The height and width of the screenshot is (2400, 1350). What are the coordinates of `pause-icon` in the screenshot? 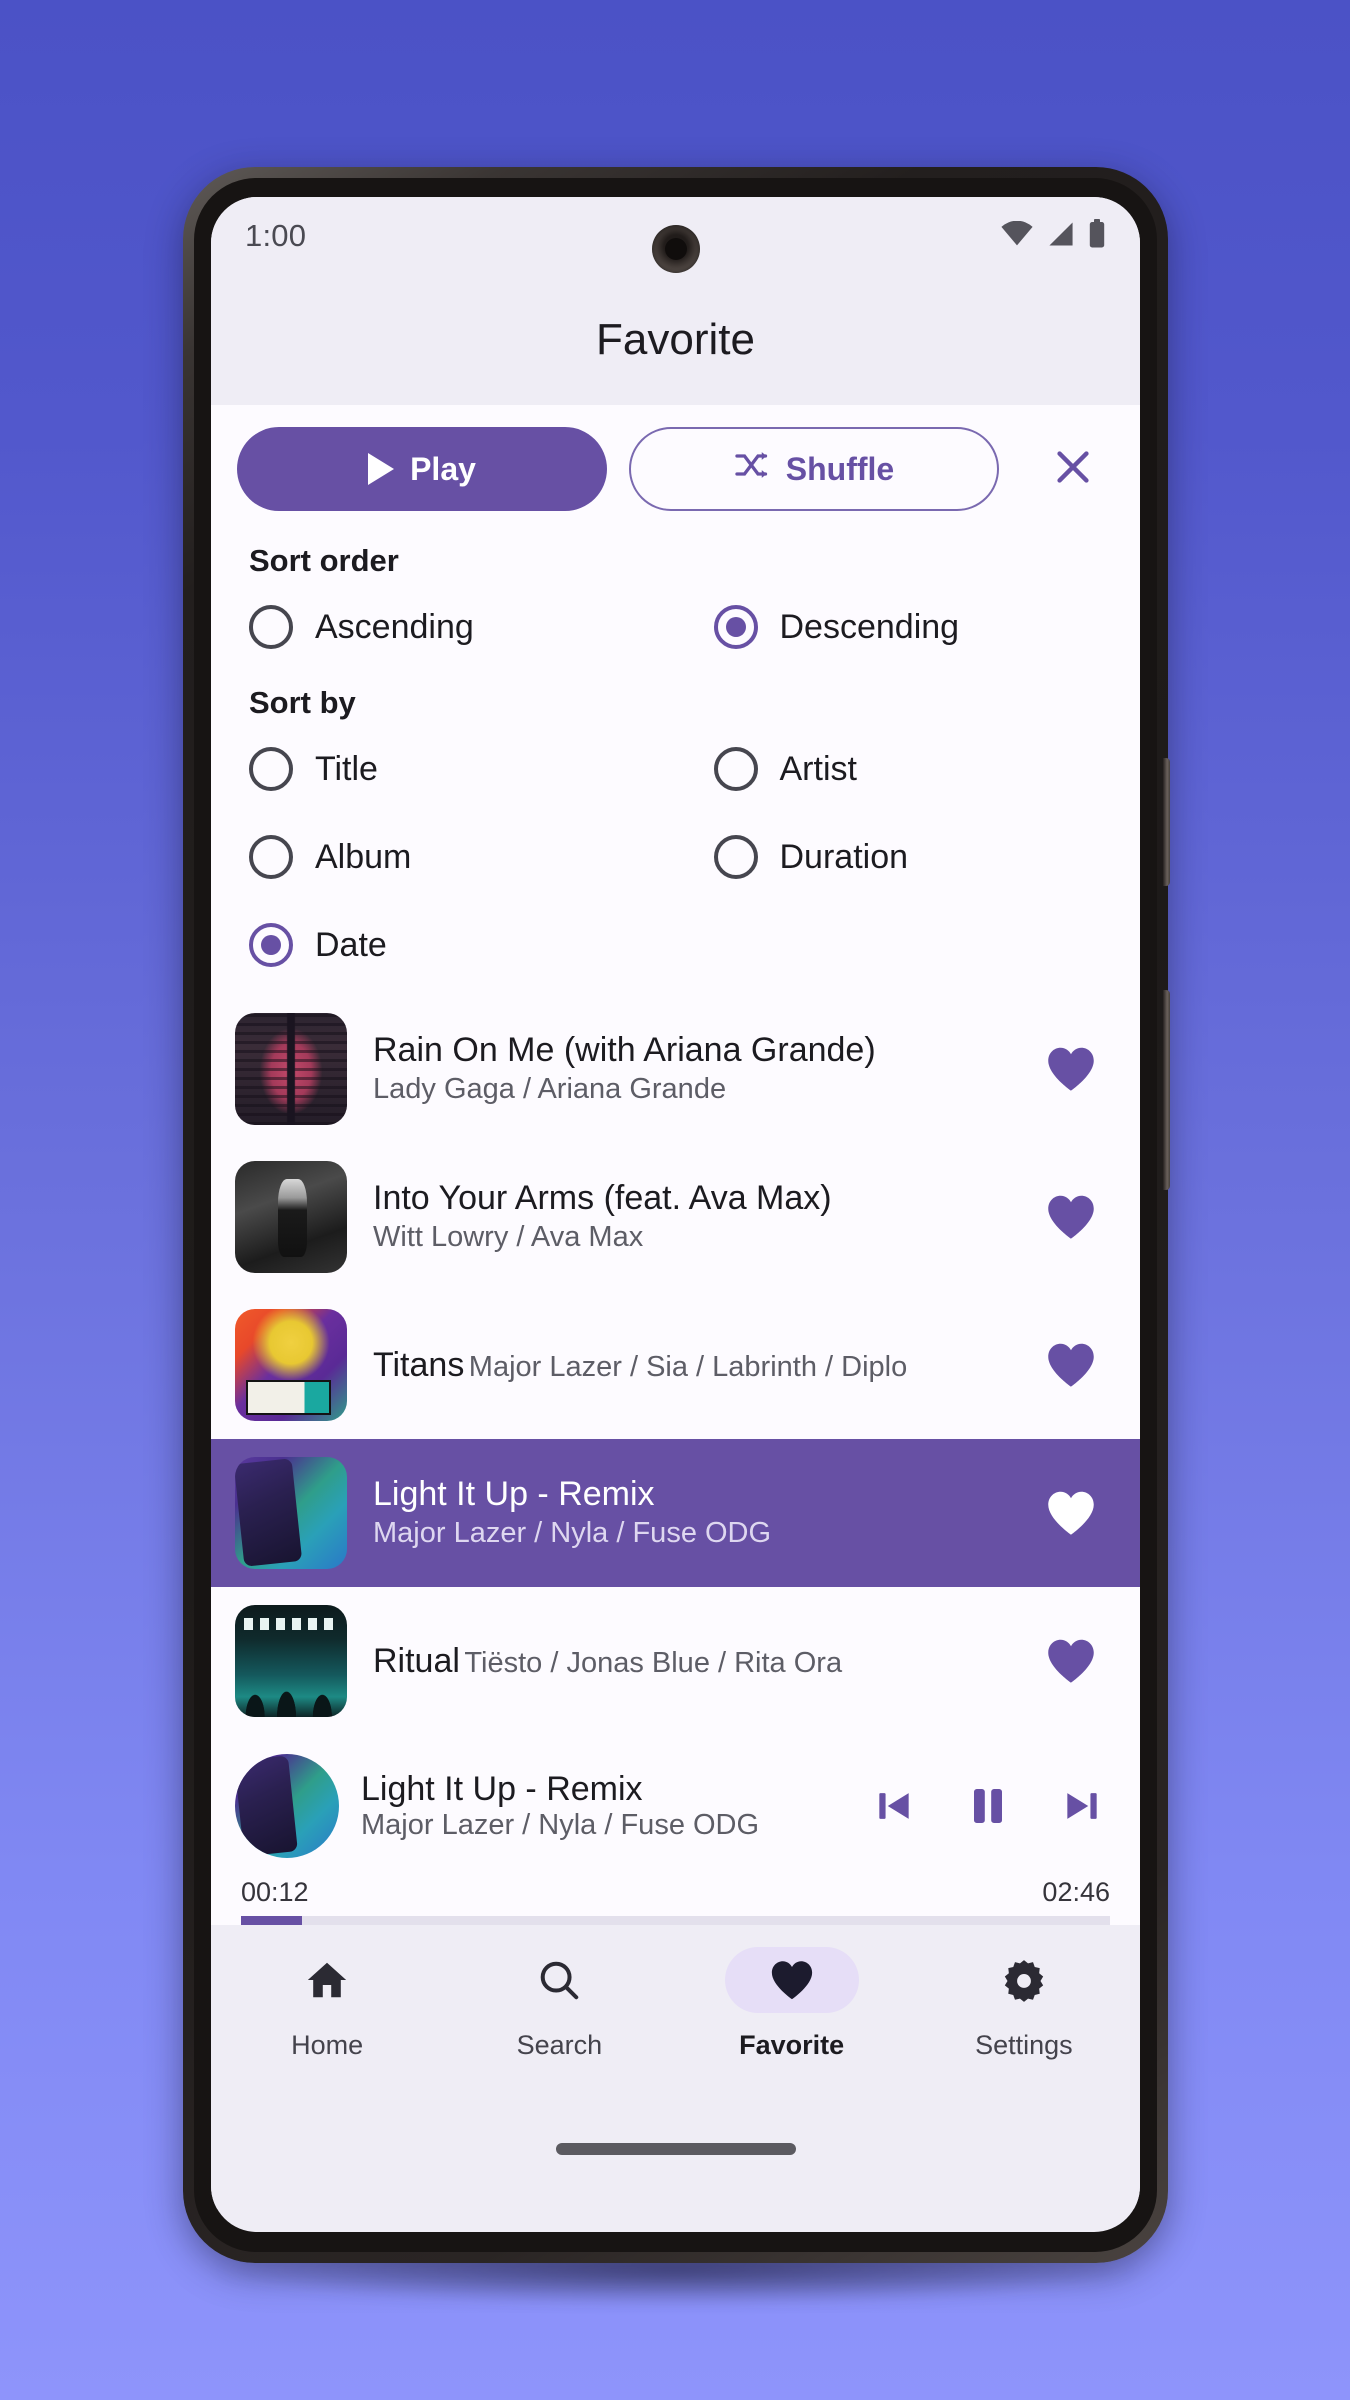 It's located at (988, 1806).